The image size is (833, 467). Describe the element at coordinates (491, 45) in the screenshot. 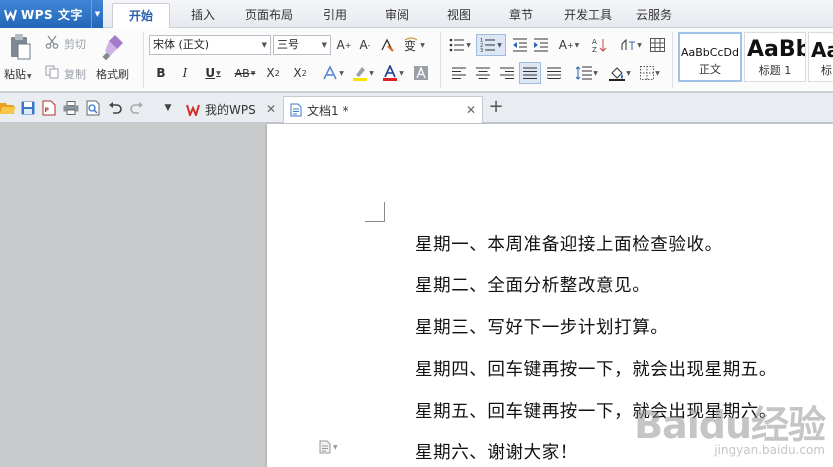

I see `numbering-icon: 1 2 3 ▼` at that location.